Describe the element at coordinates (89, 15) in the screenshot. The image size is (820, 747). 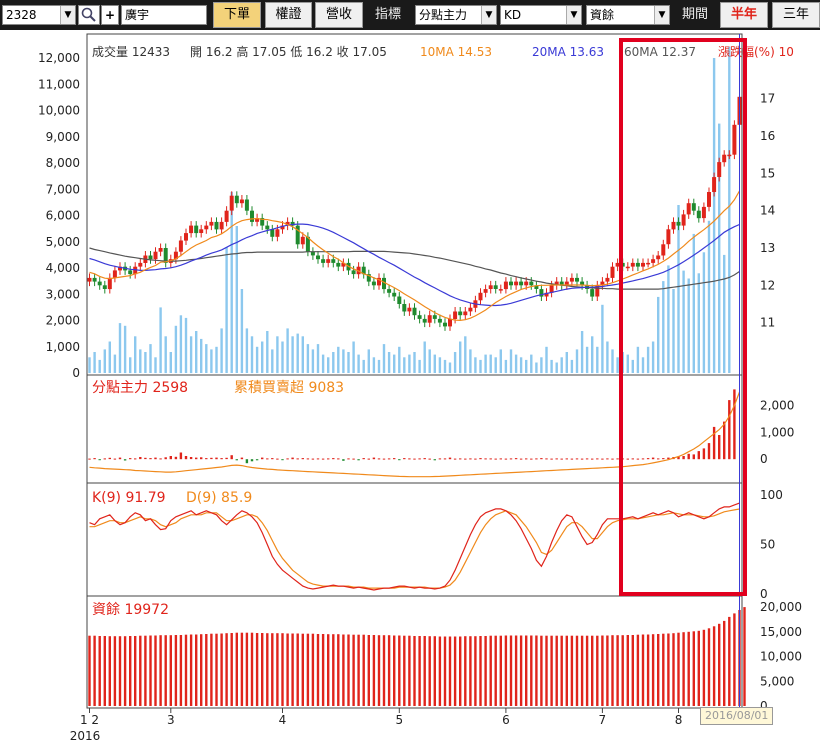
I see `magnifier-icon` at that location.